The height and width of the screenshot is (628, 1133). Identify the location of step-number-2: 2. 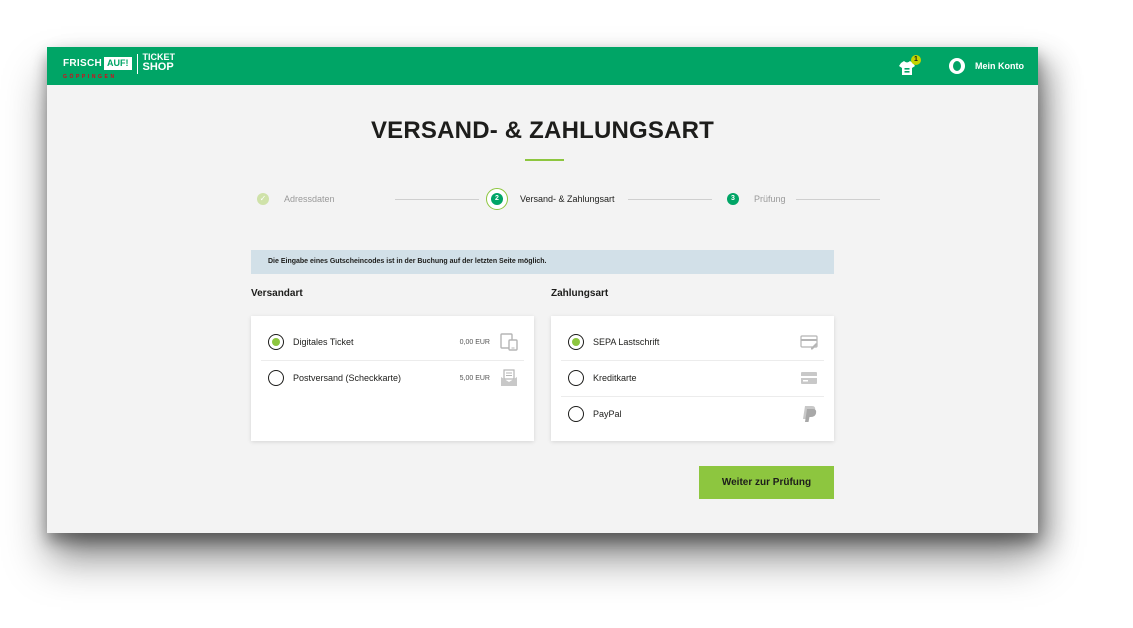
(497, 199).